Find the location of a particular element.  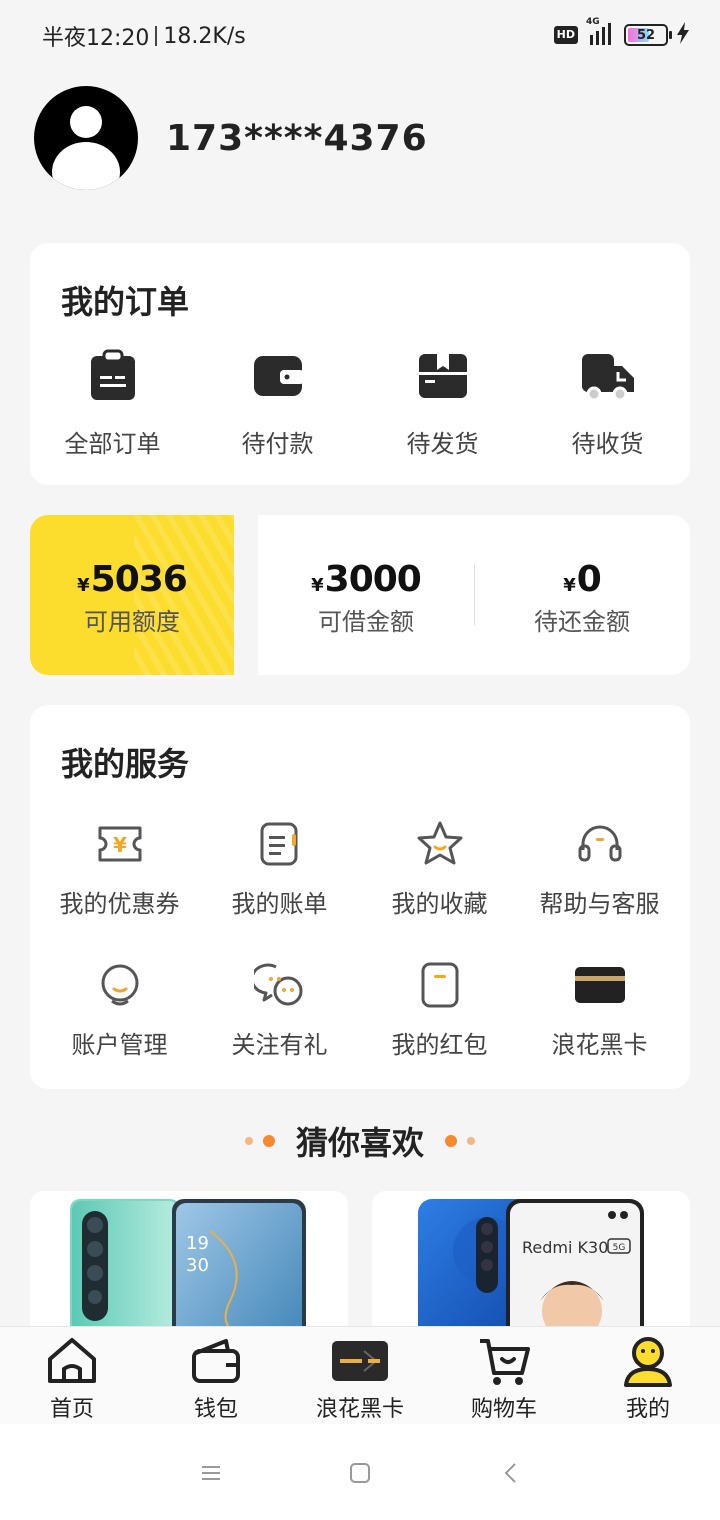

orders-title: 我的订单 is located at coordinates (125, 302).